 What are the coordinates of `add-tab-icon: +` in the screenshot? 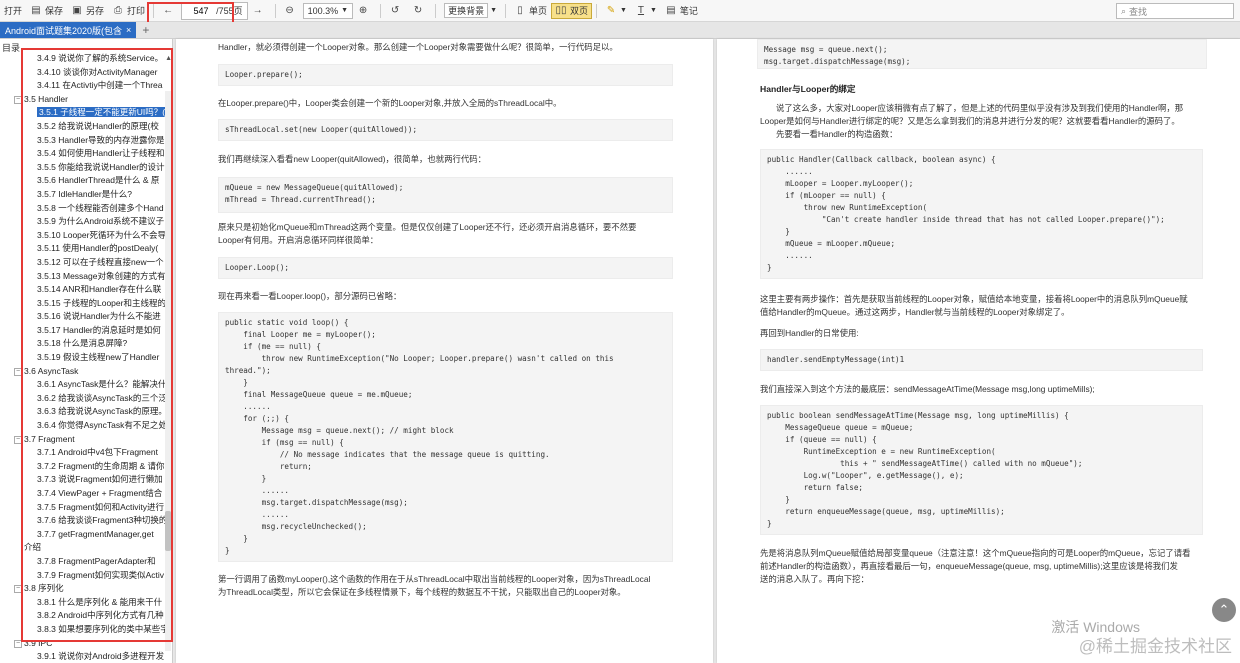 It's located at (145, 30).